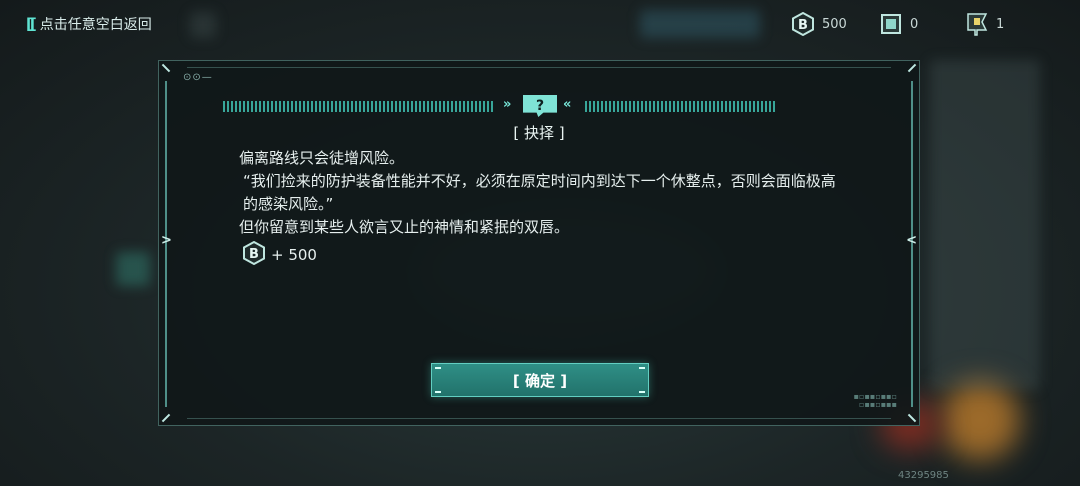  What do you see at coordinates (322, 158) in the screenshot?
I see `body-paragraph: 偏离路线只会徒增风险。` at bounding box center [322, 158].